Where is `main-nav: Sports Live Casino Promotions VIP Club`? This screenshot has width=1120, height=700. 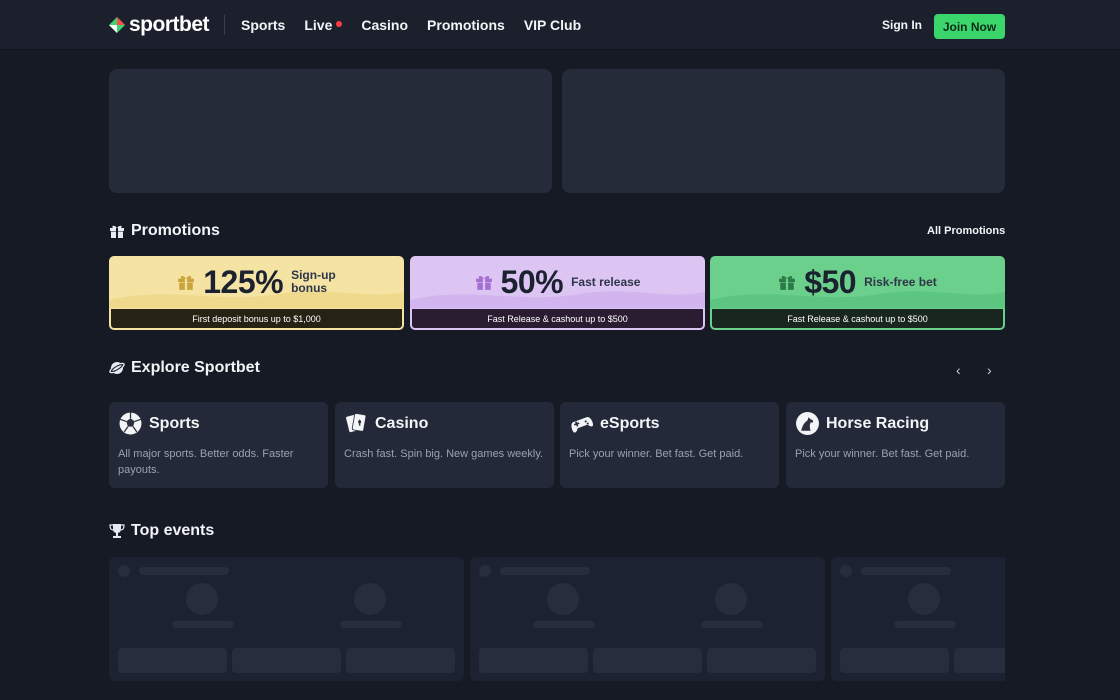 main-nav: Sports Live Casino Promotions VIP Club is located at coordinates (420, 25).